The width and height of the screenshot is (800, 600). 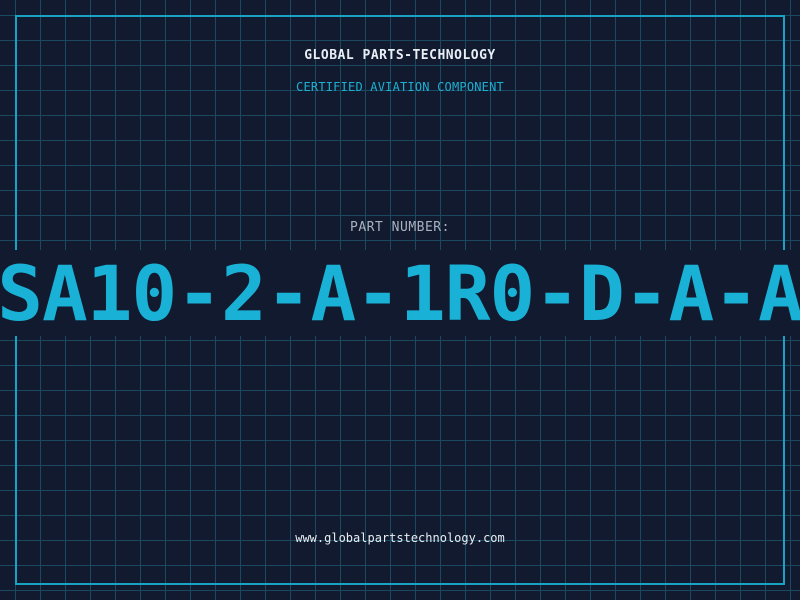 I want to click on website-url: www.globalpartstechnology.com, so click(x=400, y=538).